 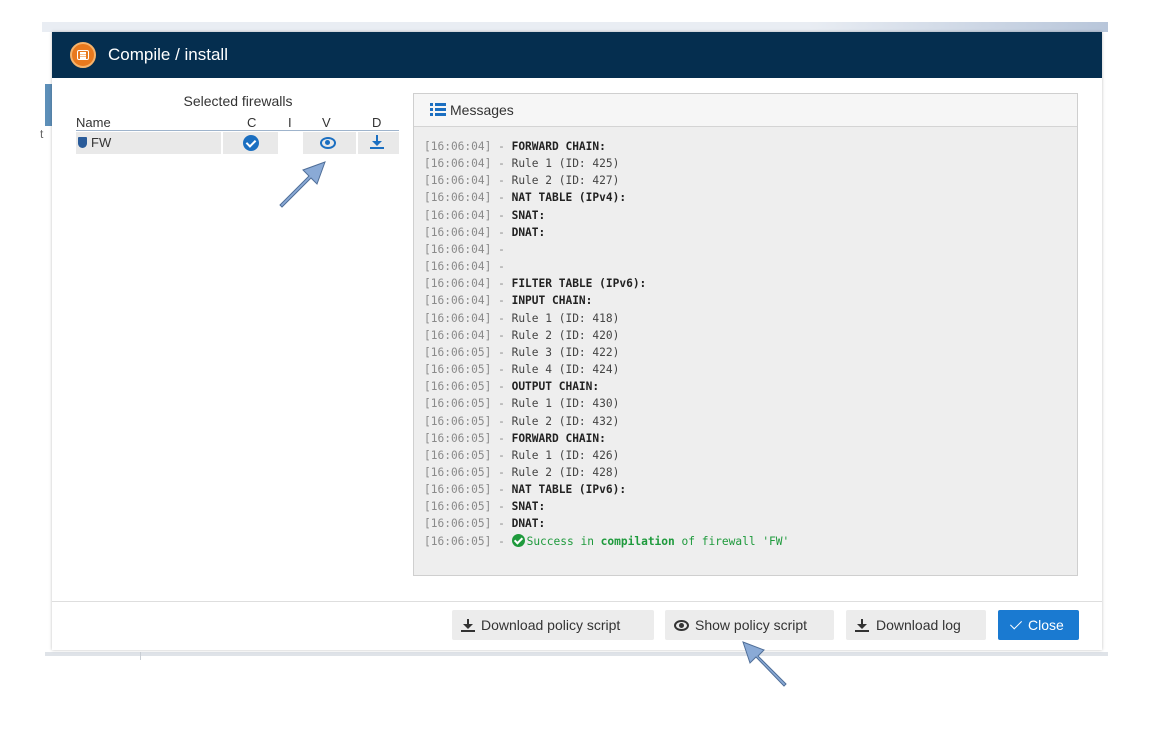 I want to click on log-line: [16:06:04] - FILTER TABLE (IPv6):, so click(x=535, y=284).